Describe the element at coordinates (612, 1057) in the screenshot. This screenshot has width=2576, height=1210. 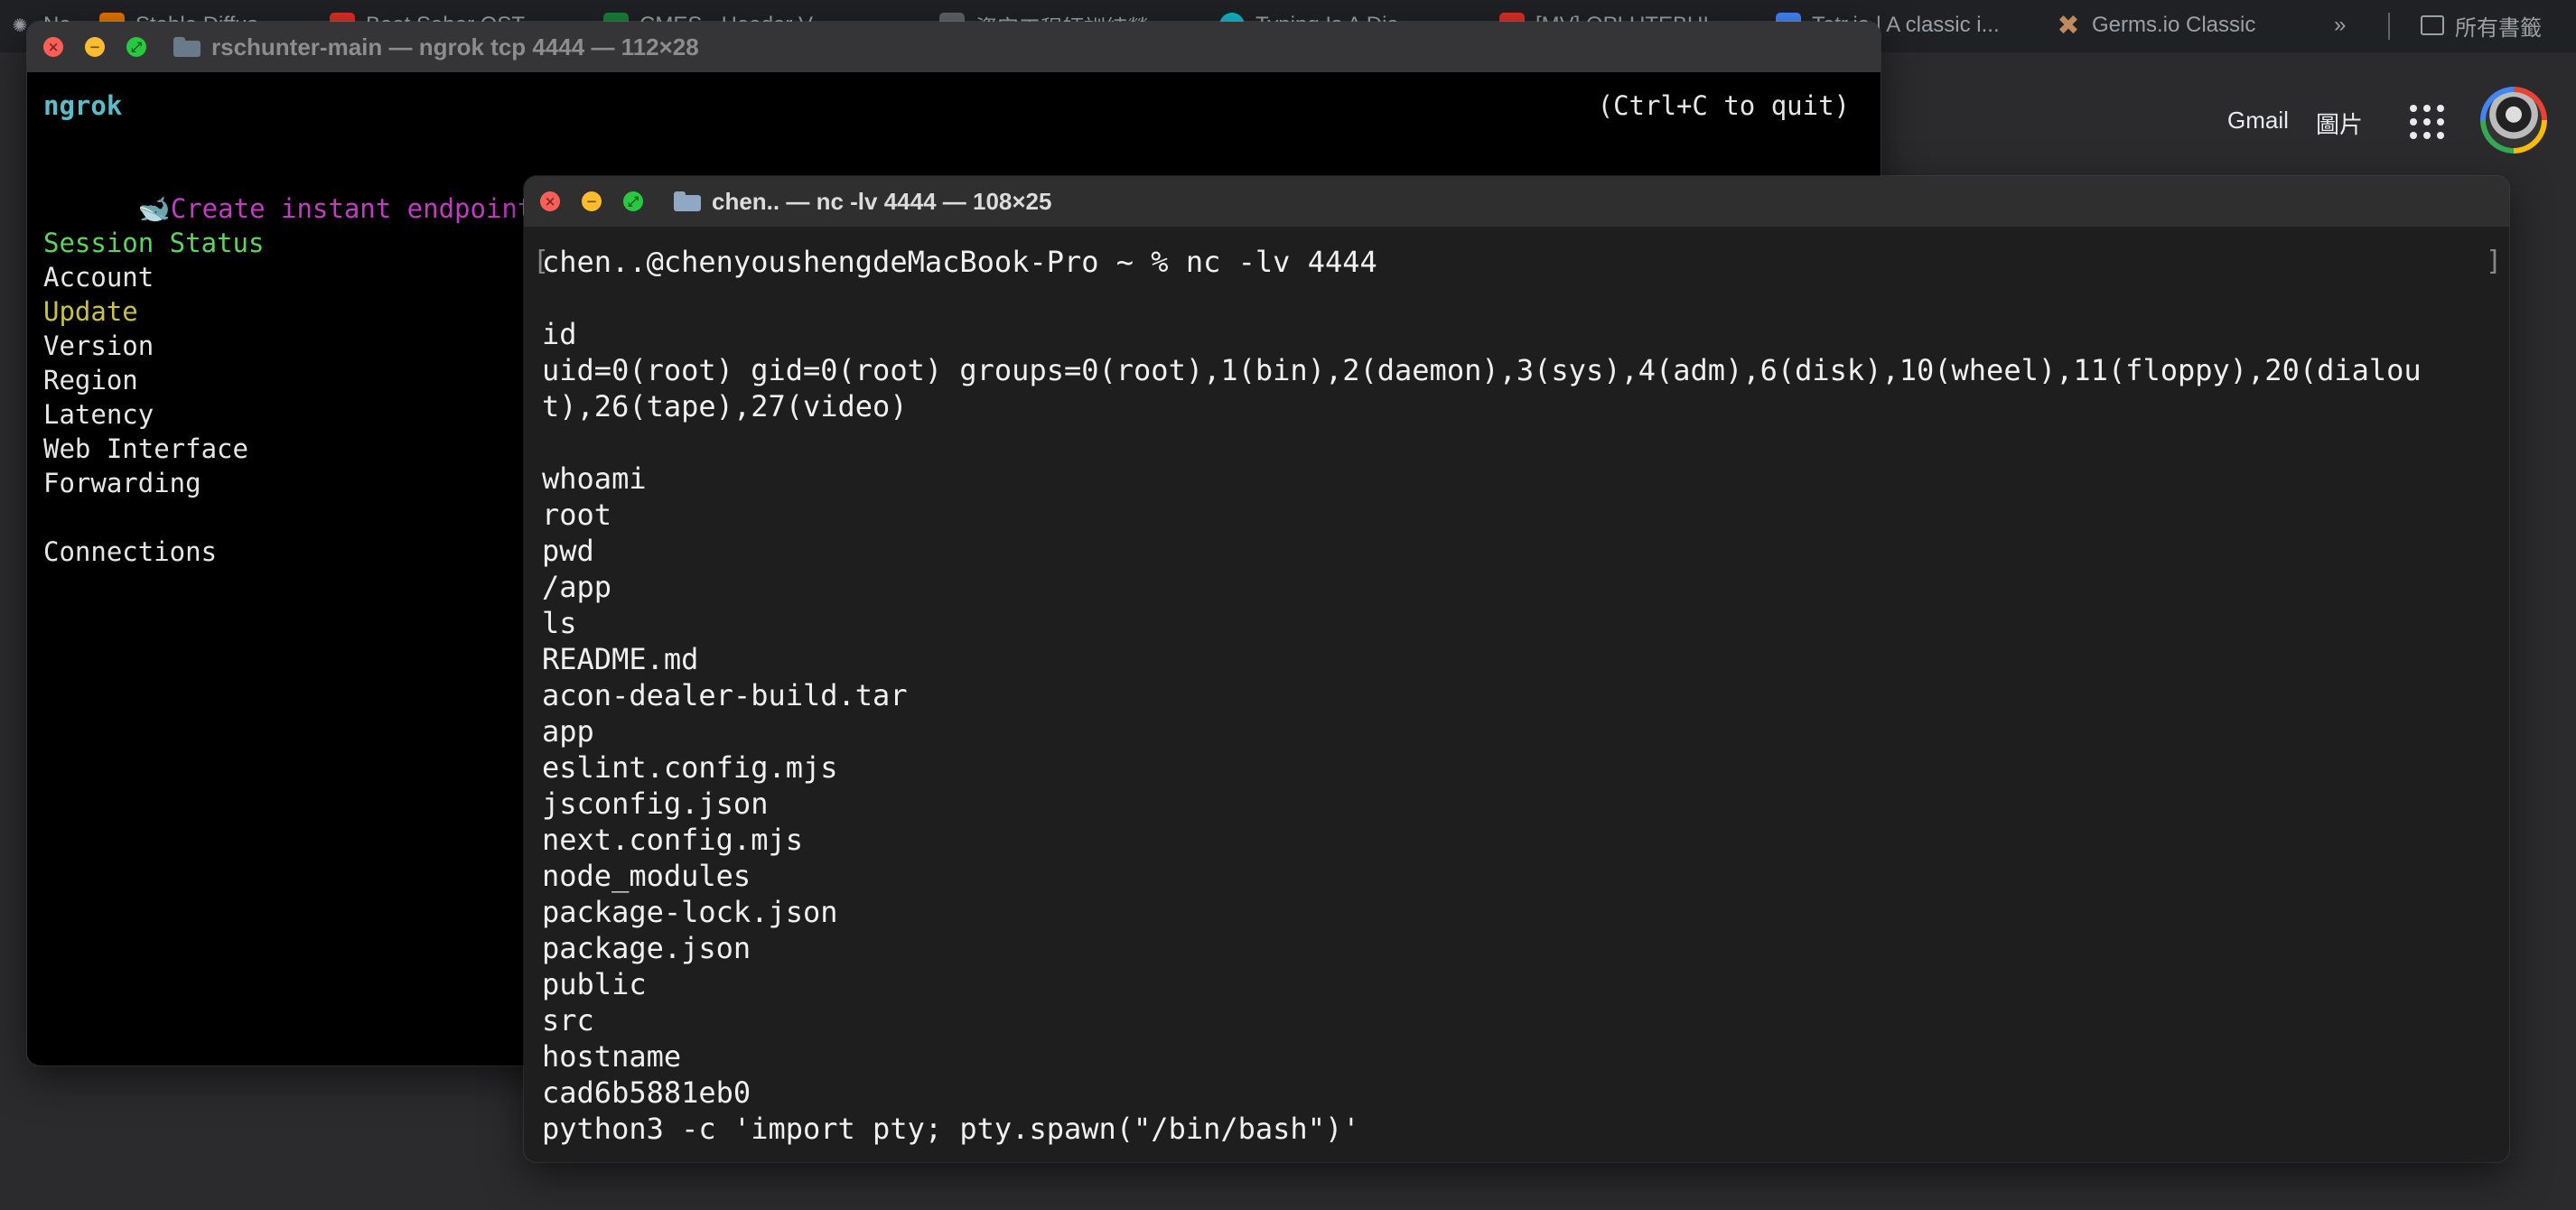
I see `terminal-line: hostname` at that location.